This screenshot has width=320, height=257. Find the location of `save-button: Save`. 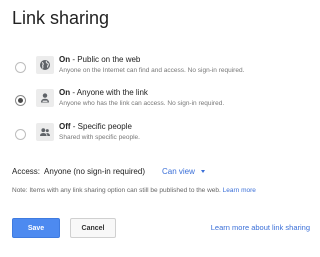

save-button: Save is located at coordinates (36, 228).